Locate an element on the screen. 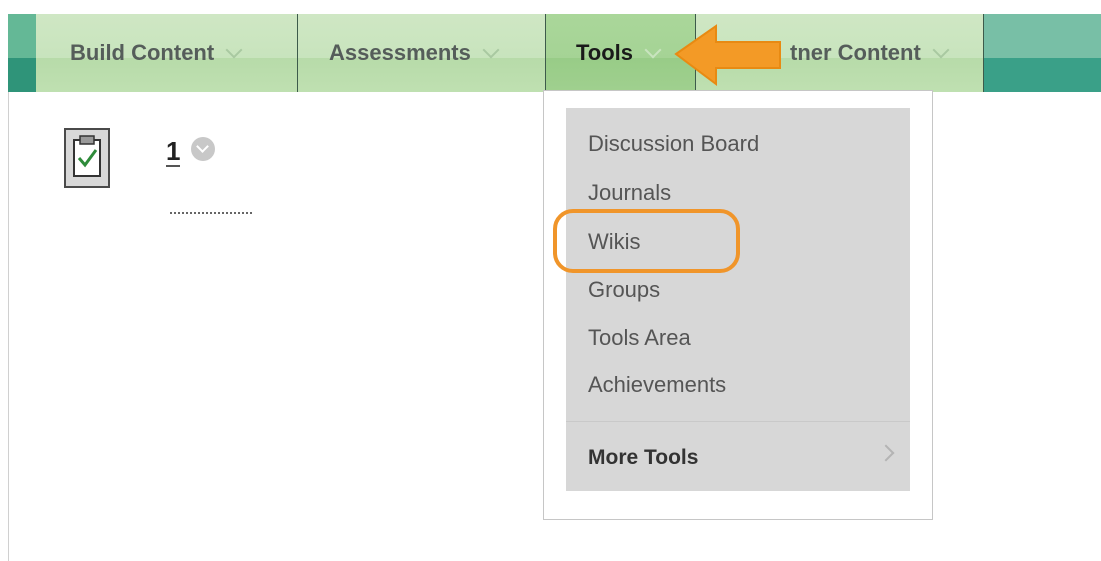  page-left-border is located at coordinates (8, 326).